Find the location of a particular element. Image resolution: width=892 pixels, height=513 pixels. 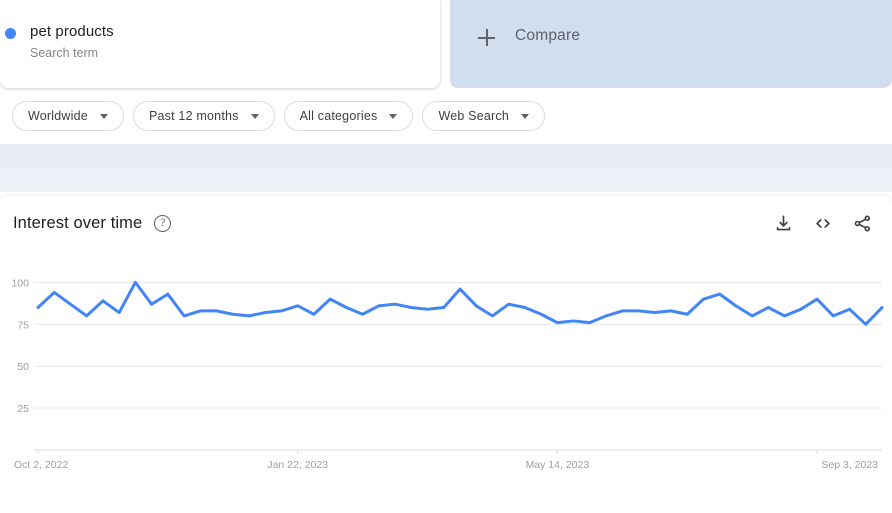

x-axis-tick-label: Oct 2, 2022 is located at coordinates (41, 465).